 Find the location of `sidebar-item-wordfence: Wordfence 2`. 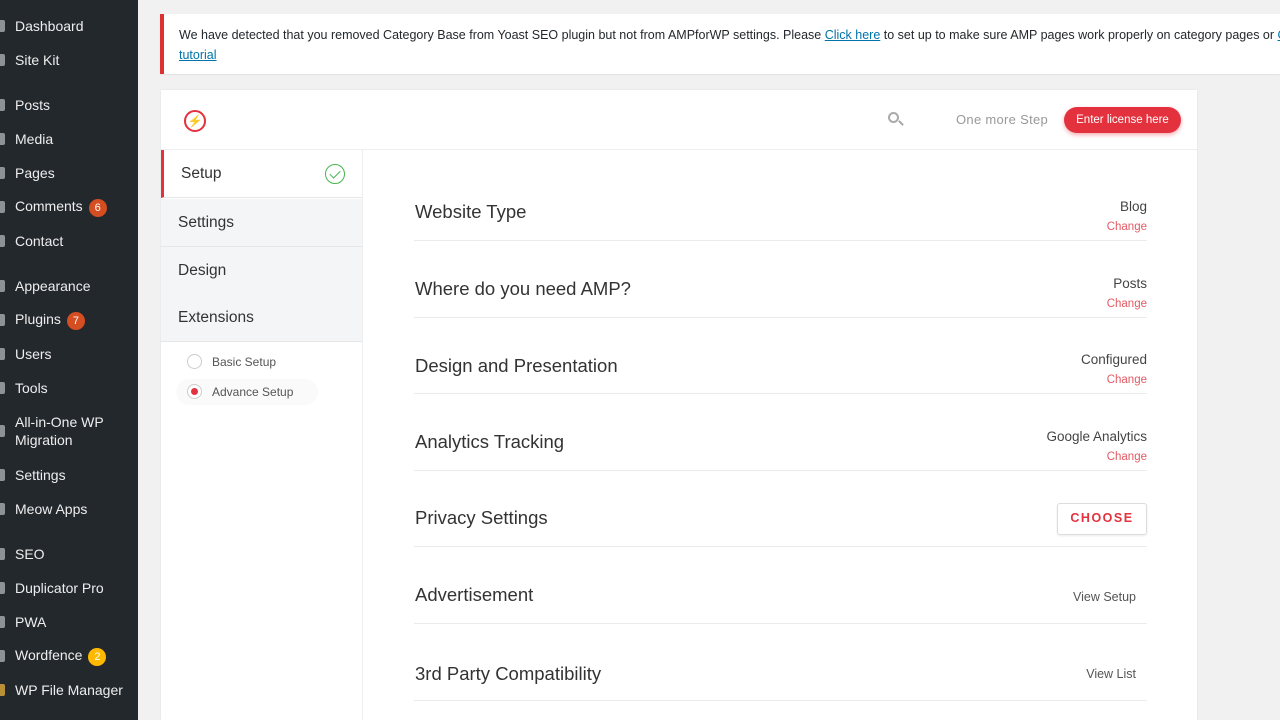

sidebar-item-wordfence: Wordfence 2 is located at coordinates (69, 656).